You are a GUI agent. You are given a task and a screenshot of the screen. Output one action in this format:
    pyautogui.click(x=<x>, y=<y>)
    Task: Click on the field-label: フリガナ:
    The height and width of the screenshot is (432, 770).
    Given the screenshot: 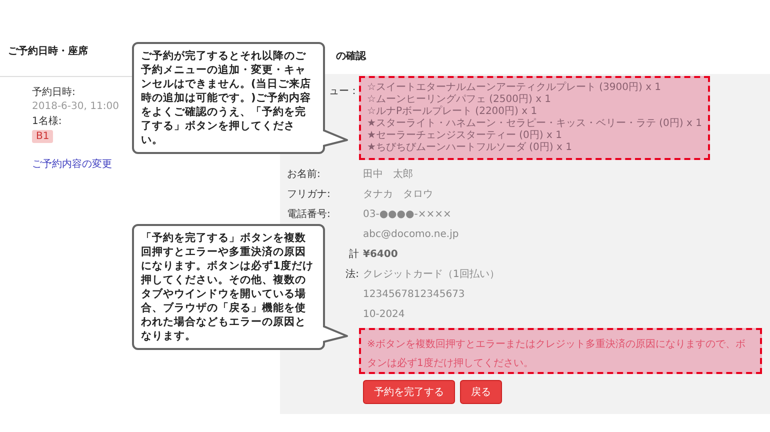 What is the action you would take?
    pyautogui.click(x=308, y=194)
    